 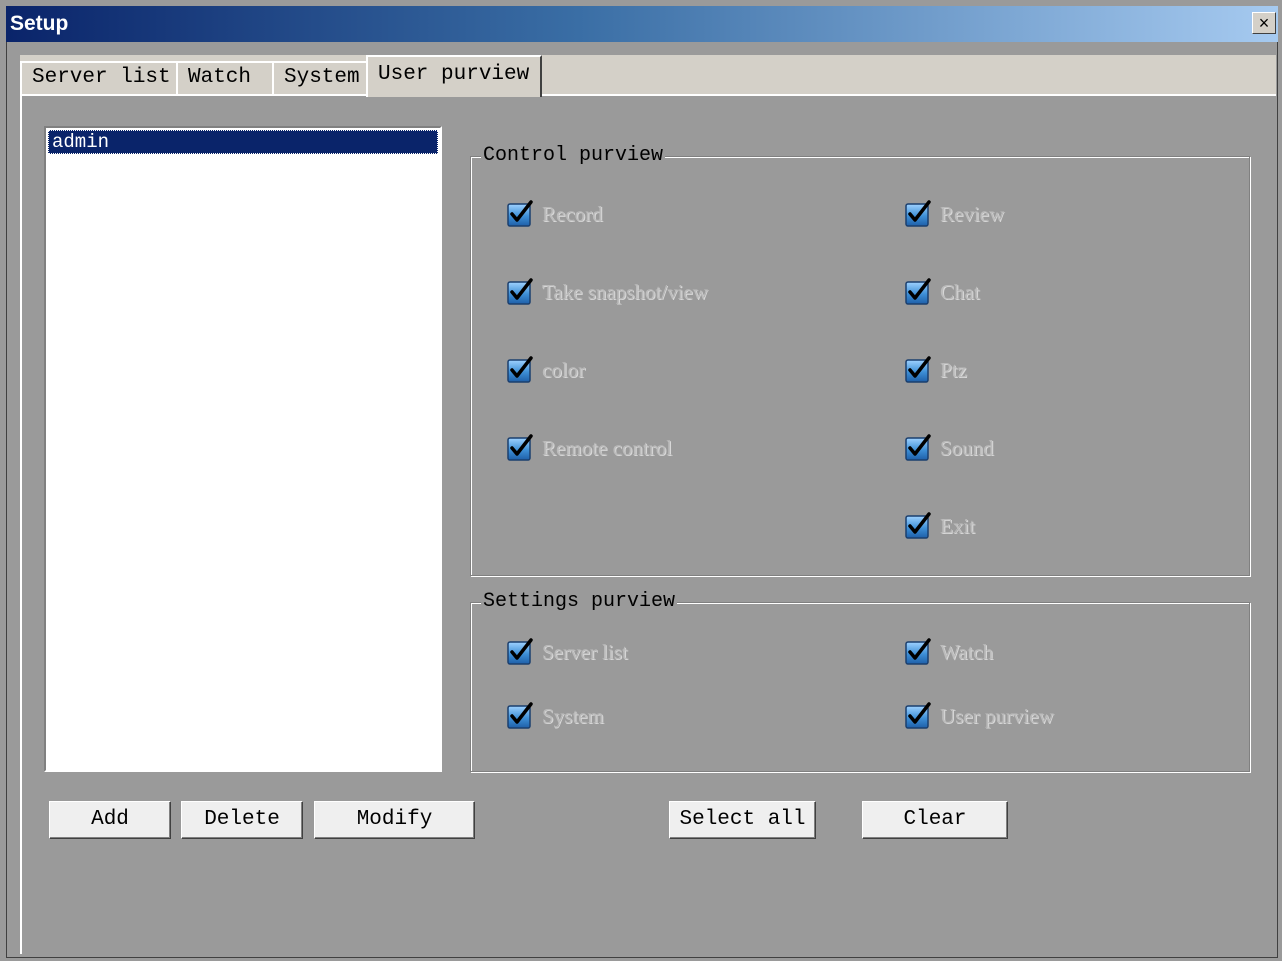 I want to click on tab-label: Server list, so click(x=101, y=77).